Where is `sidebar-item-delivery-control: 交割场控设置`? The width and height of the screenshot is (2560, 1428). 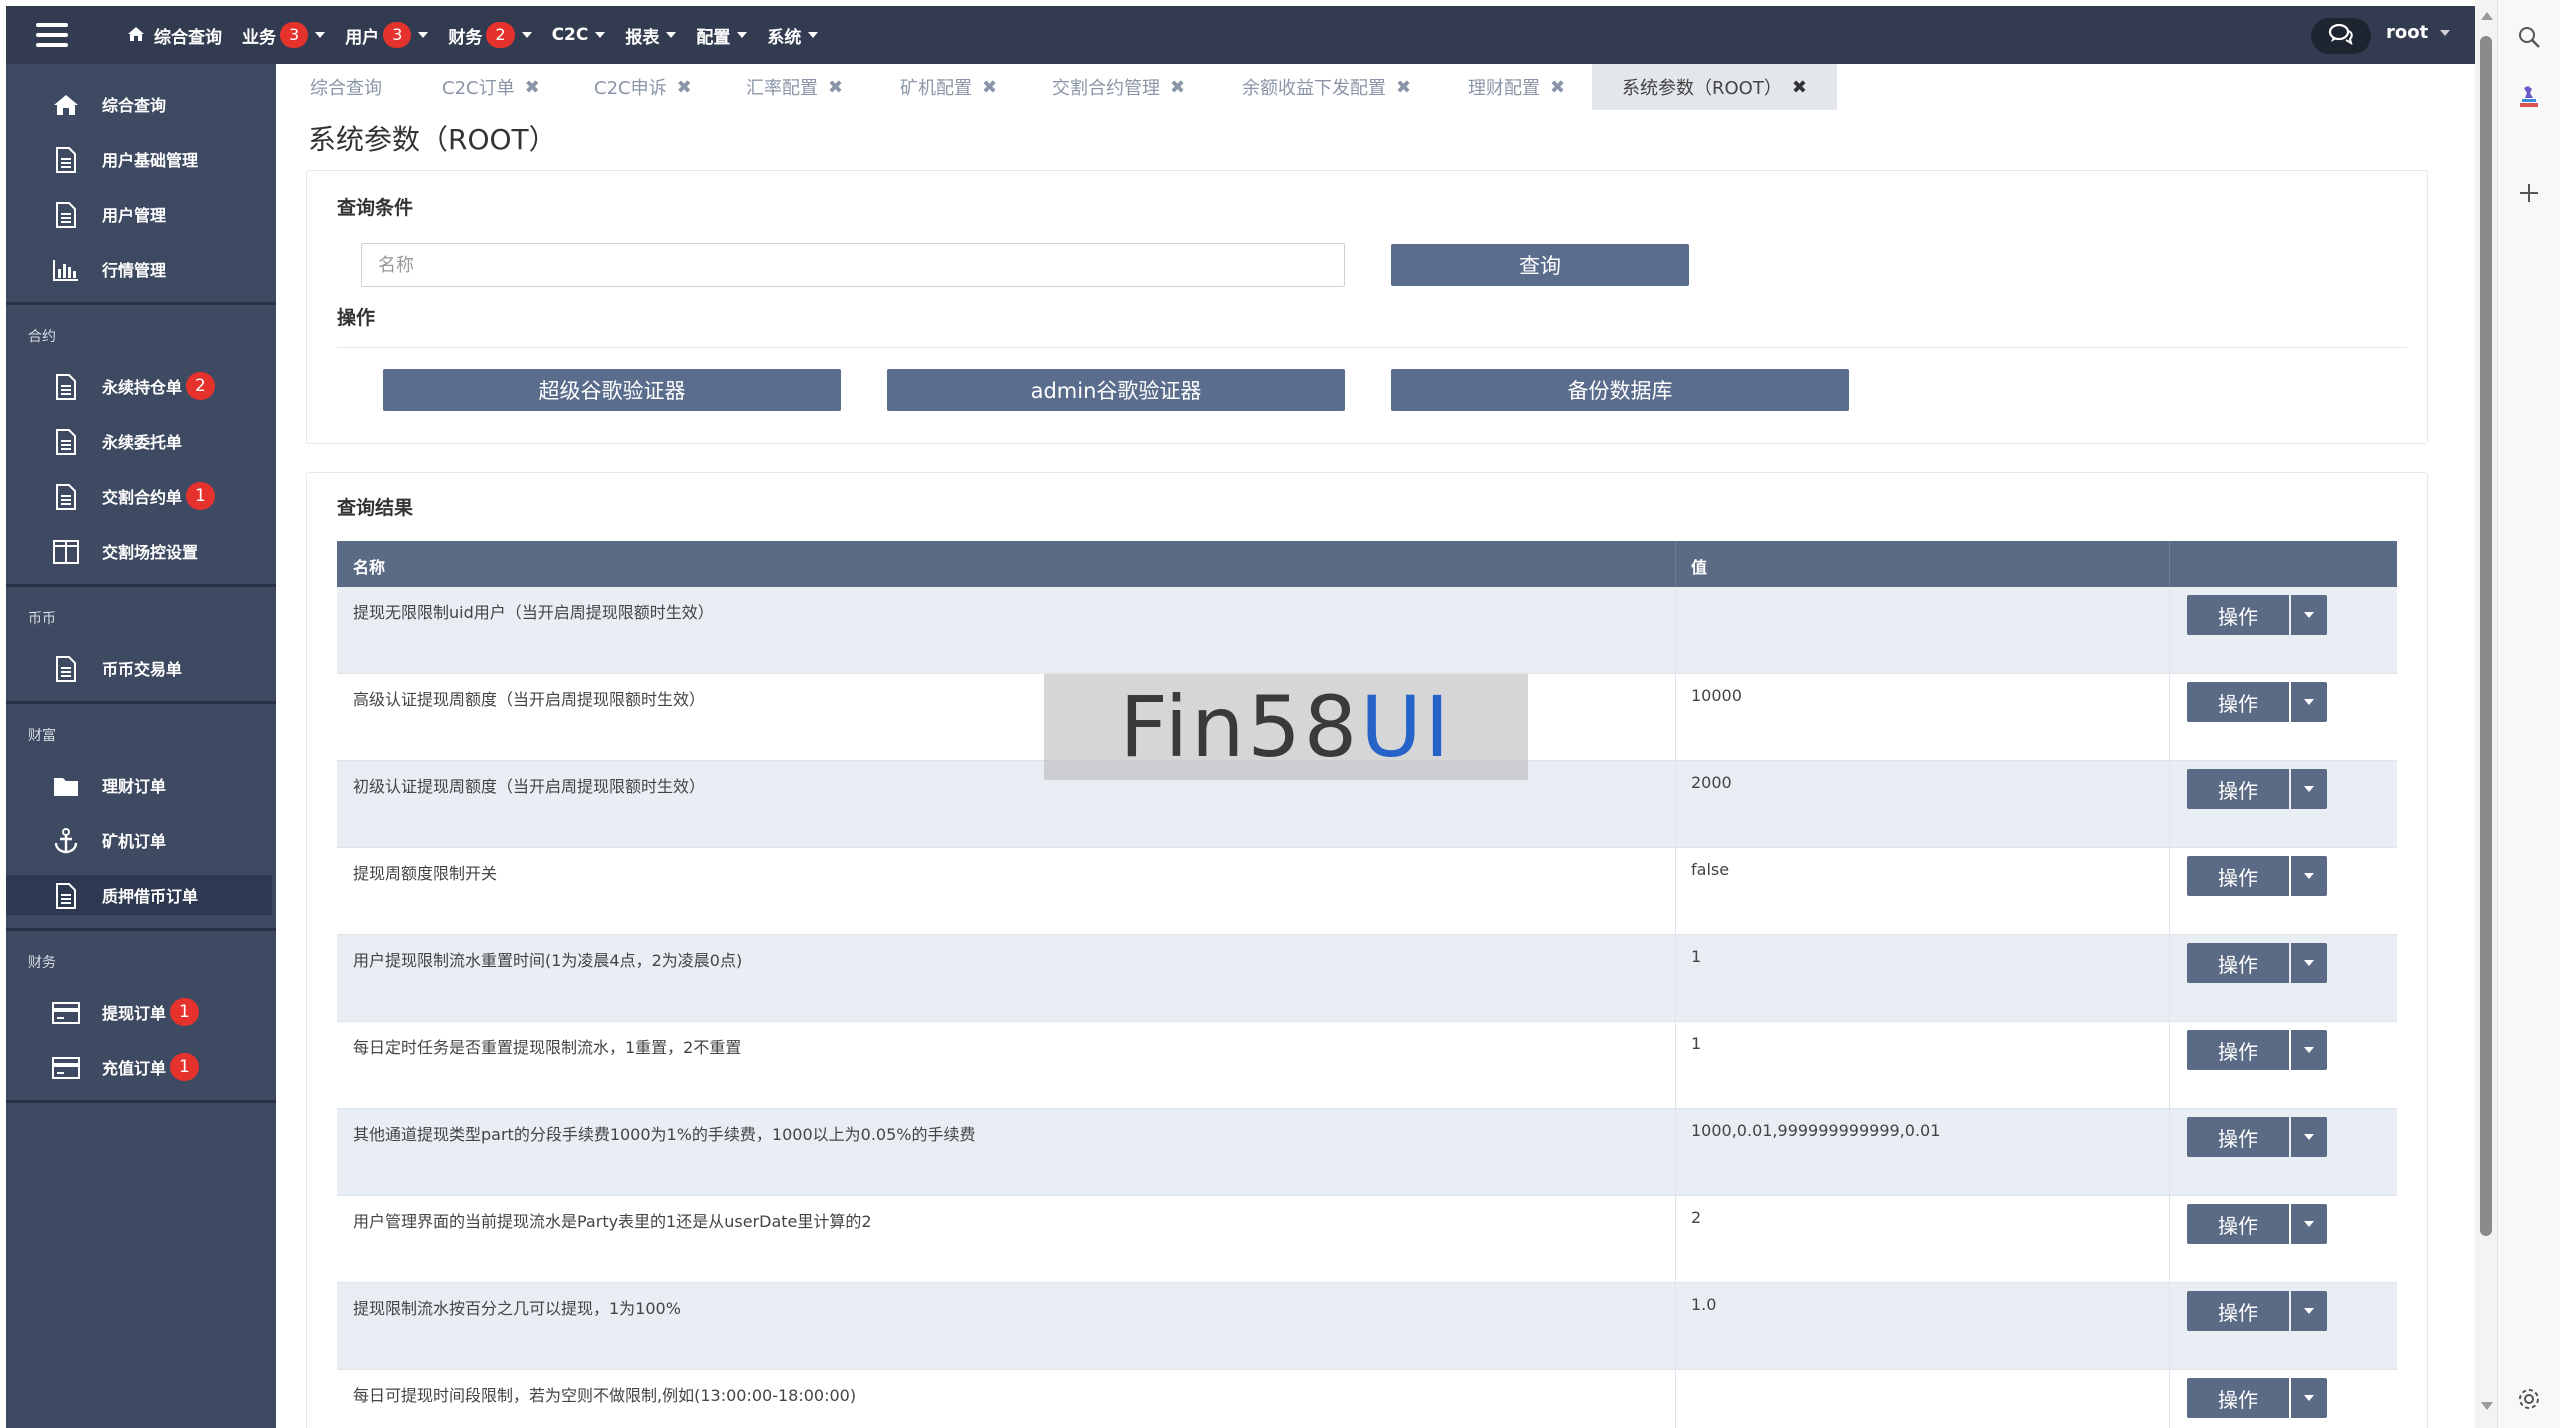 sidebar-item-delivery-control: 交割场控设置 is located at coordinates (139, 551).